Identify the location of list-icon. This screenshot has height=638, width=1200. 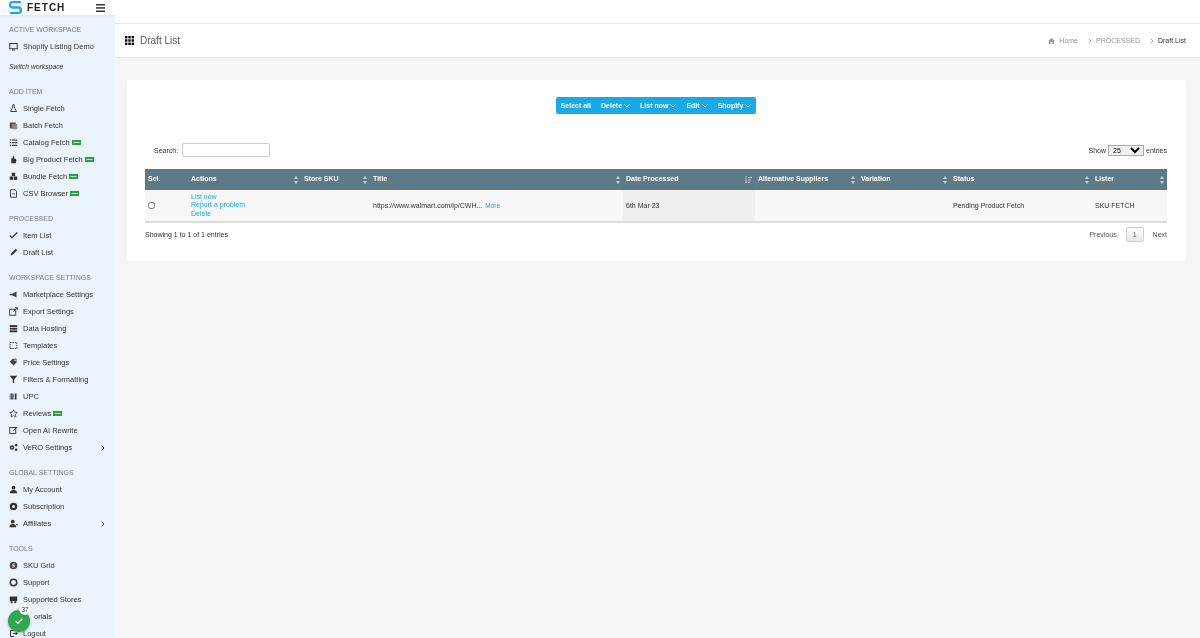
(13, 142).